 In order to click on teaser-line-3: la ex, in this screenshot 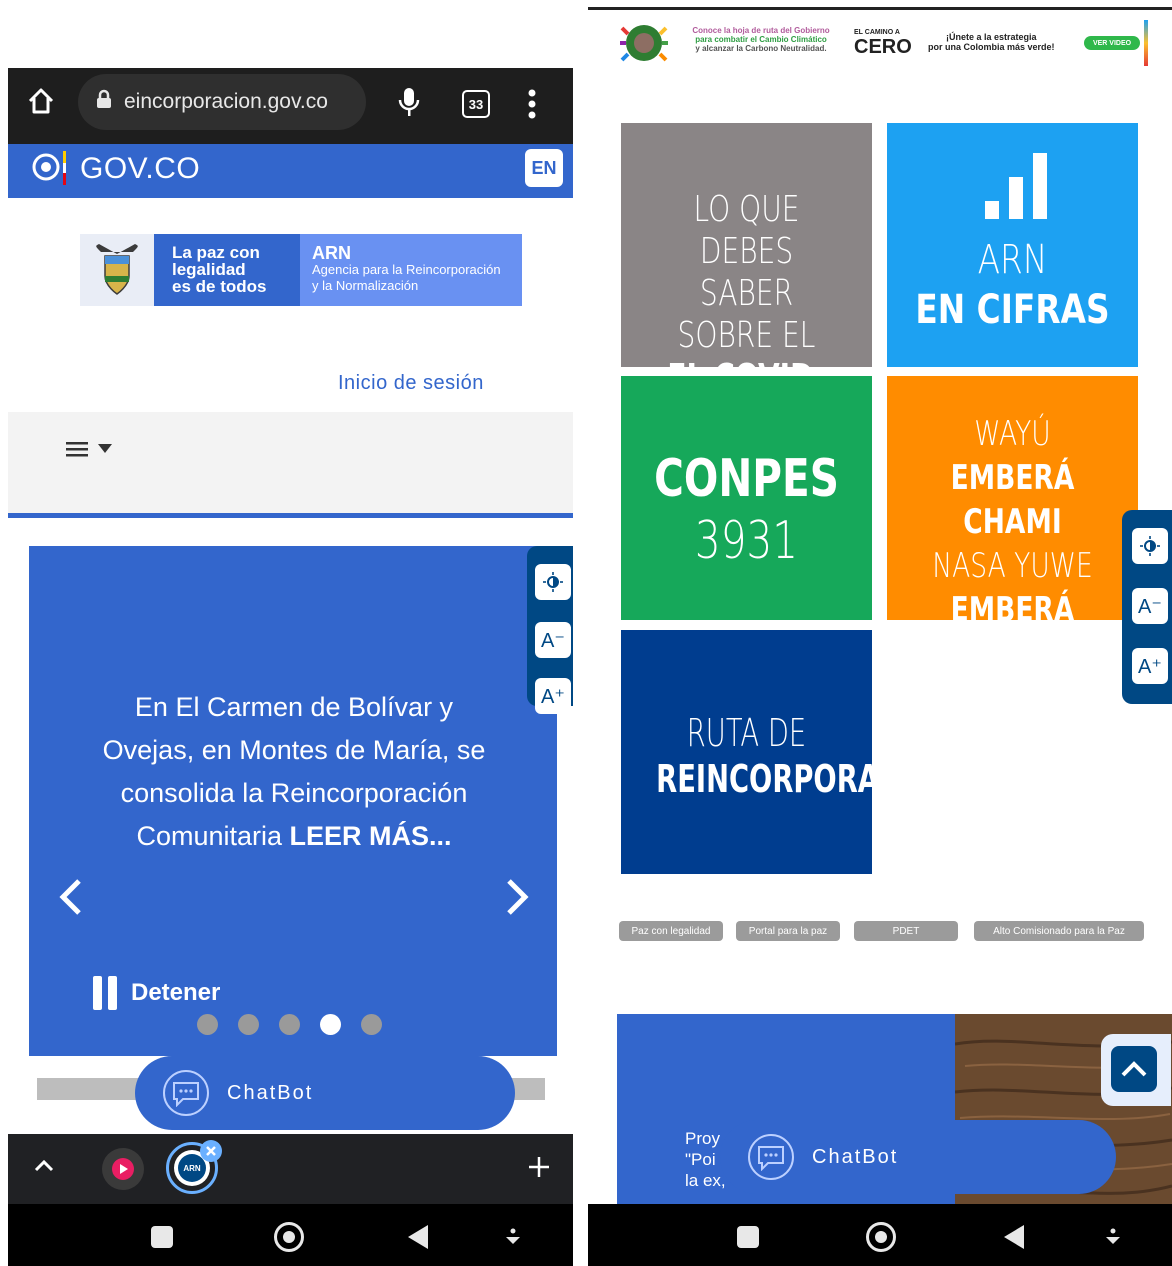, I will do `click(705, 1180)`.